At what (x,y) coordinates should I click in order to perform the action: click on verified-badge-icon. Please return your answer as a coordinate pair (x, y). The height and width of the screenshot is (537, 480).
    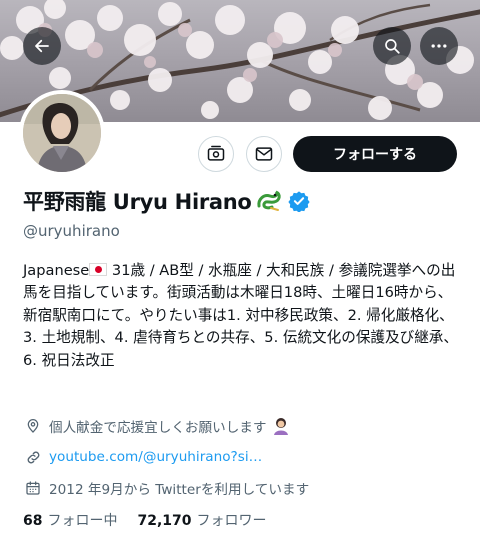
    Looking at the image, I should click on (298, 201).